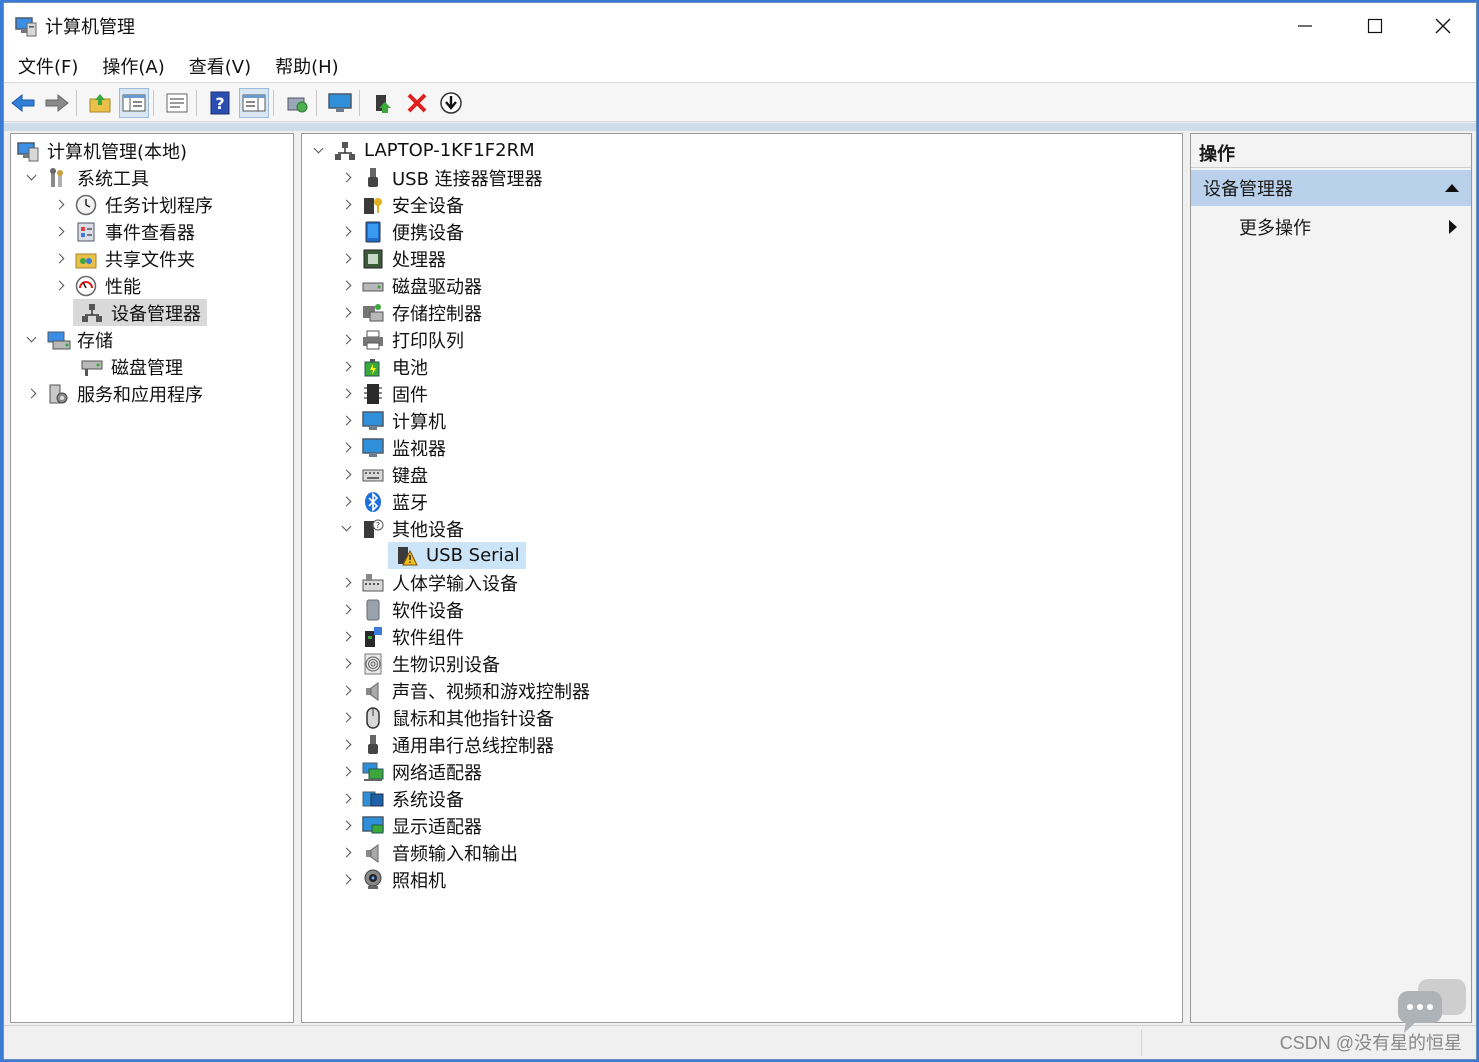 The width and height of the screenshot is (1479, 1062). I want to click on device-category-item: 安全设备, so click(402, 204).